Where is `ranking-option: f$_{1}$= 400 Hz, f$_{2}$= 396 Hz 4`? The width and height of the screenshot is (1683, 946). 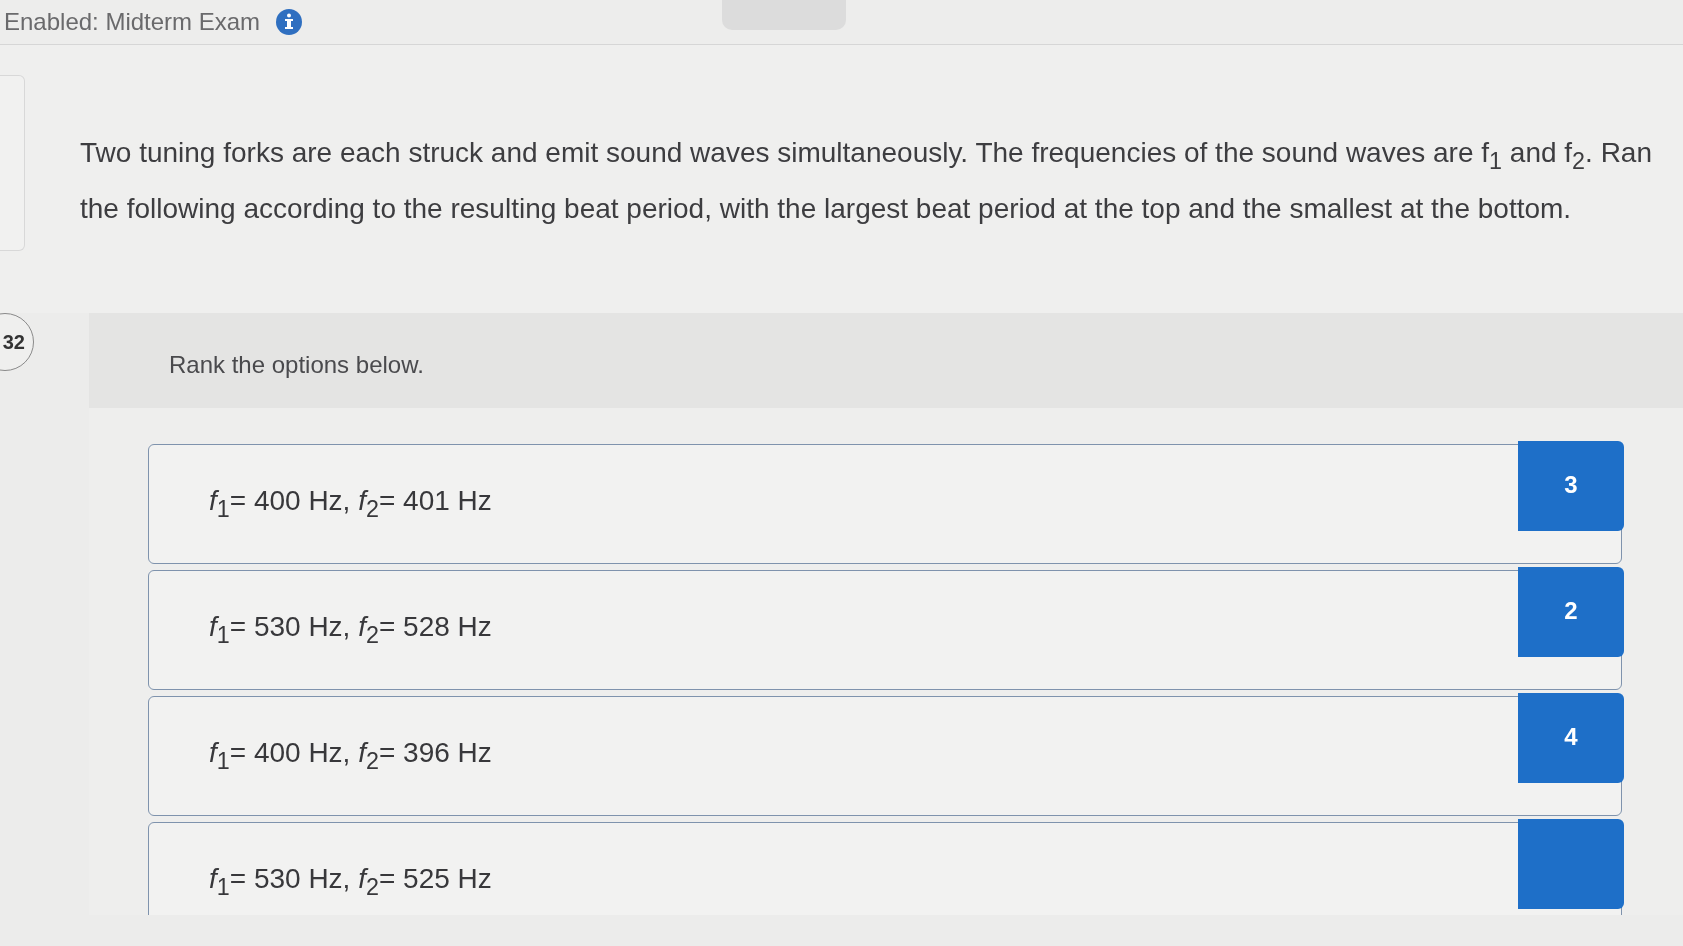
ranking-option: f$_{1}$= 400 Hz, f$_{2}$= 396 Hz 4 is located at coordinates (885, 756).